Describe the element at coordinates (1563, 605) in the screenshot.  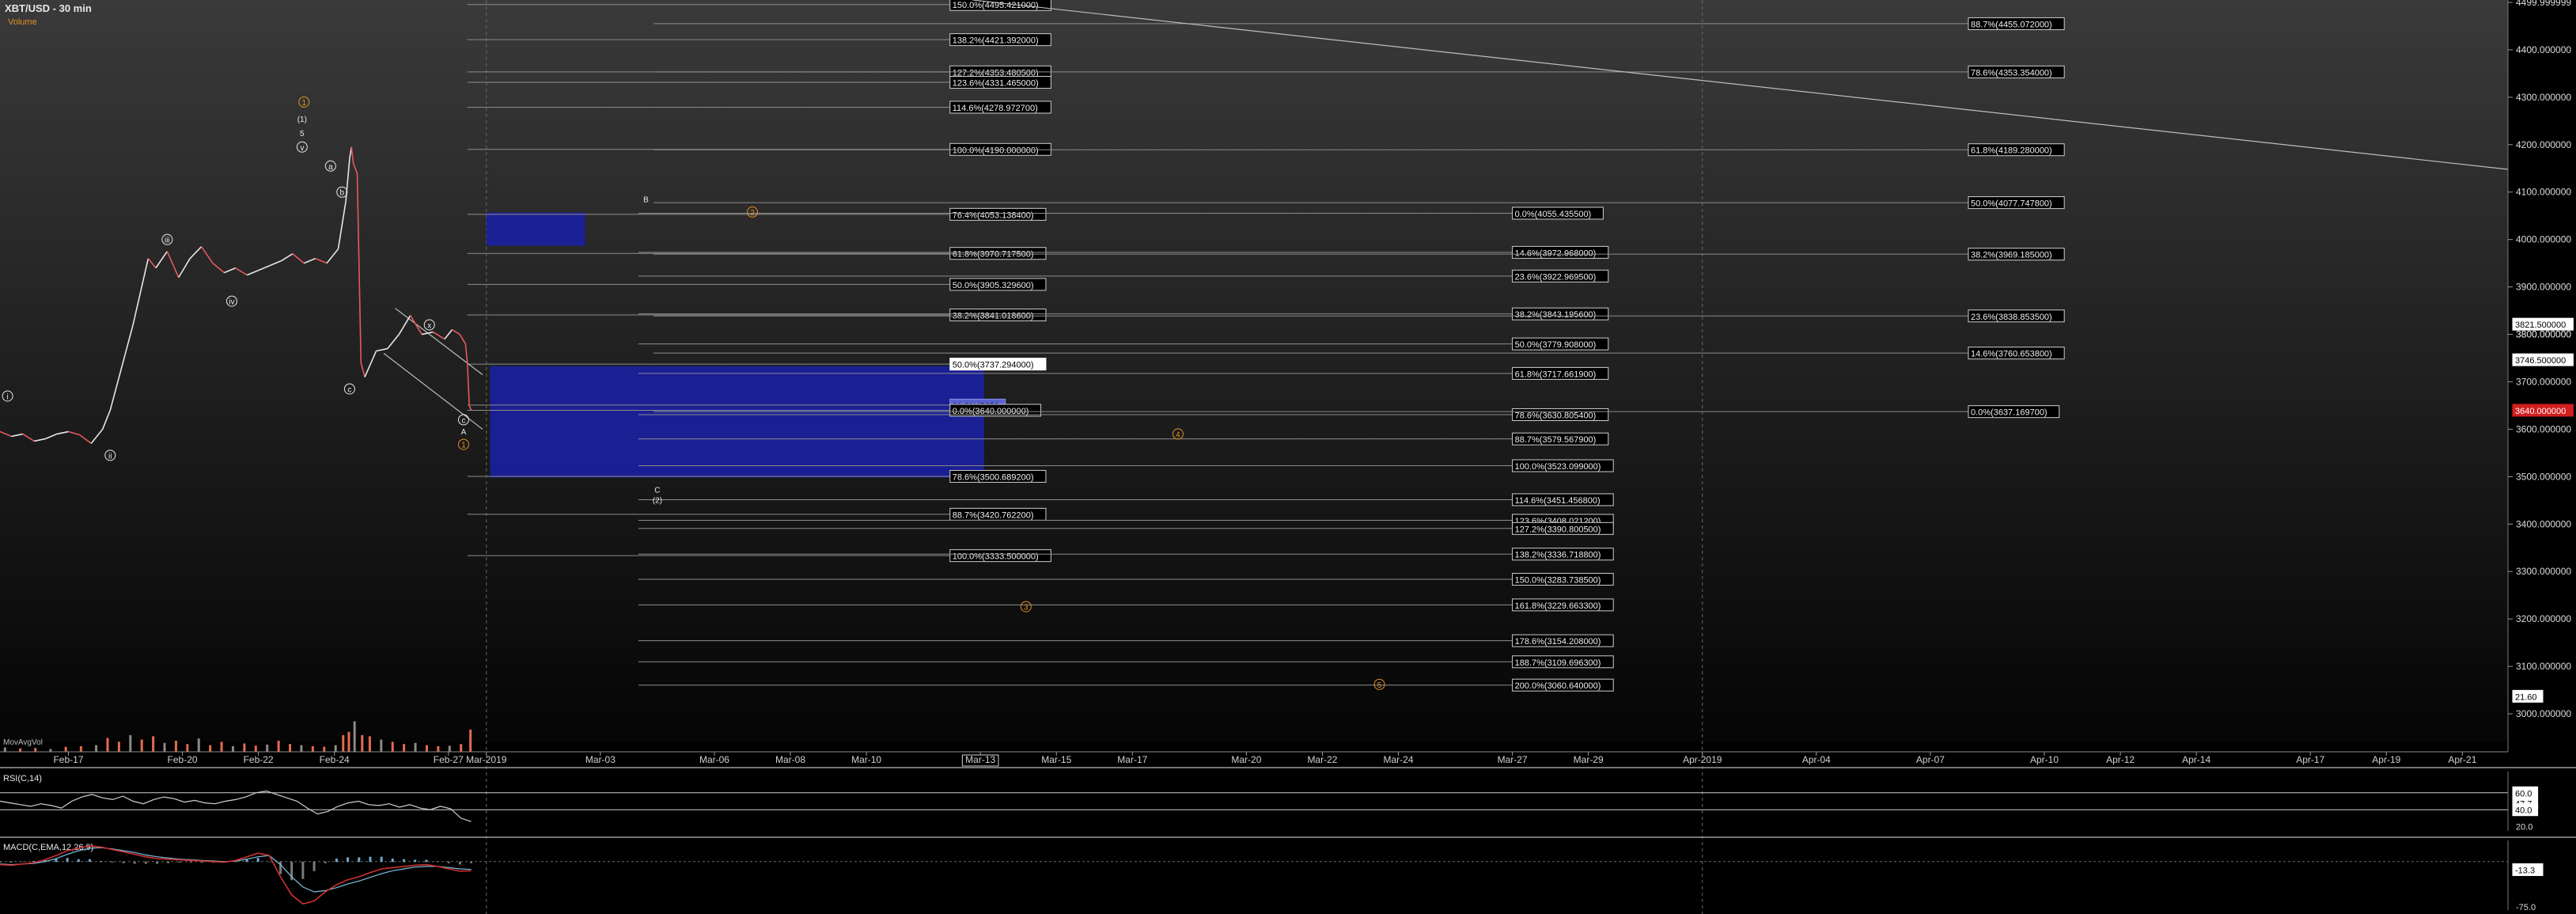
I see `fib-level-30-tag: 161.8%(3229.663300)` at that location.